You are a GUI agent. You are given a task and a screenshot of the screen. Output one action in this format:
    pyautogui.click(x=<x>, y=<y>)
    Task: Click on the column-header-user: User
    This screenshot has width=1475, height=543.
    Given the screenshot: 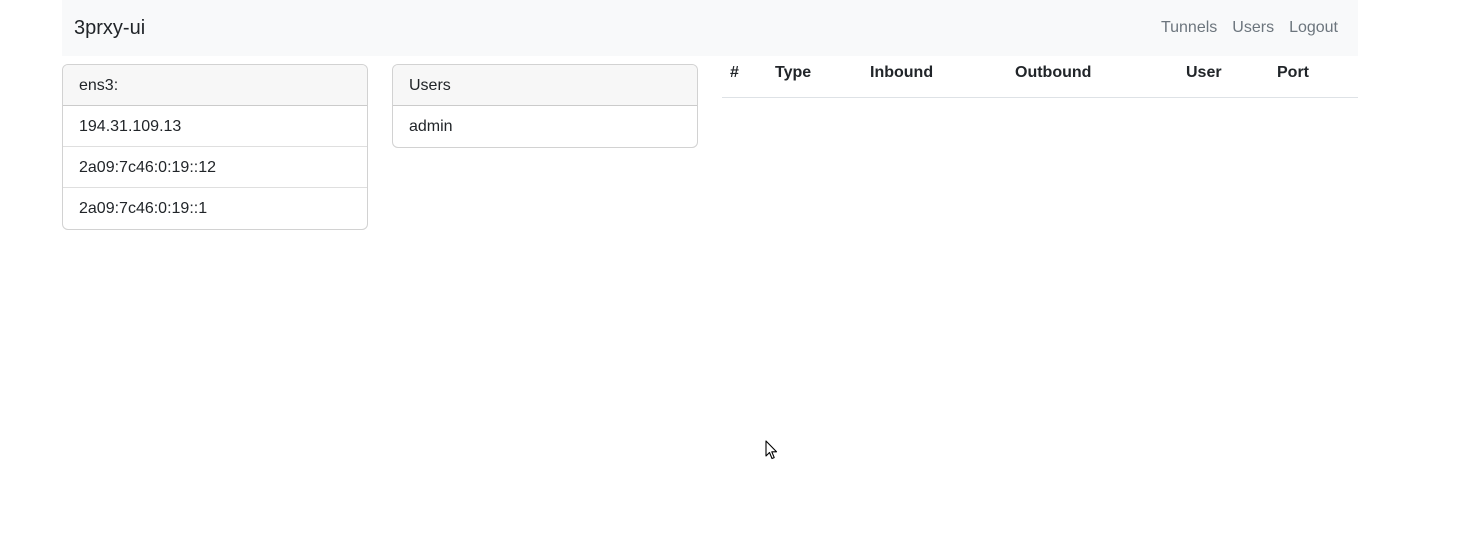 What is the action you would take?
    pyautogui.click(x=1223, y=81)
    